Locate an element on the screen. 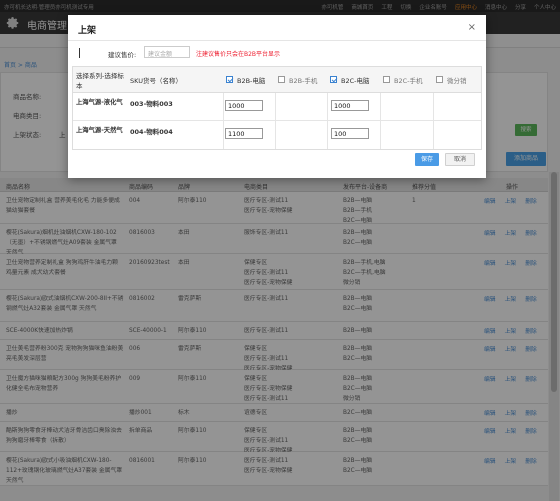 This screenshot has width=560, height=501. b2c-pc-price-input: 1000 is located at coordinates (350, 105).